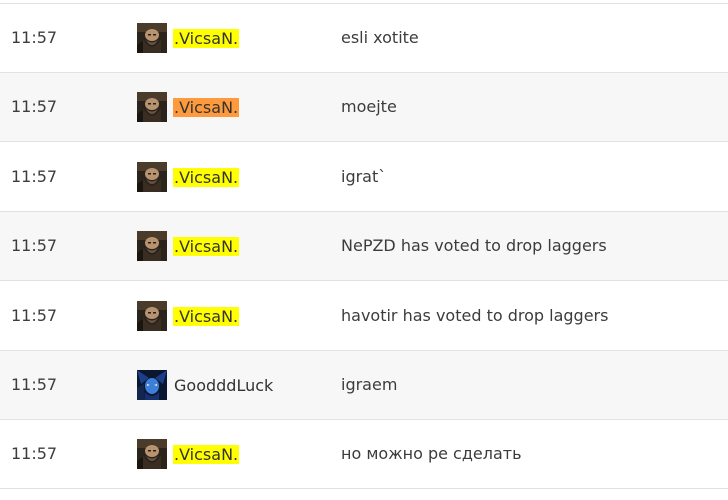  I want to click on blue-night-elf-avatar-icon, so click(152, 385).